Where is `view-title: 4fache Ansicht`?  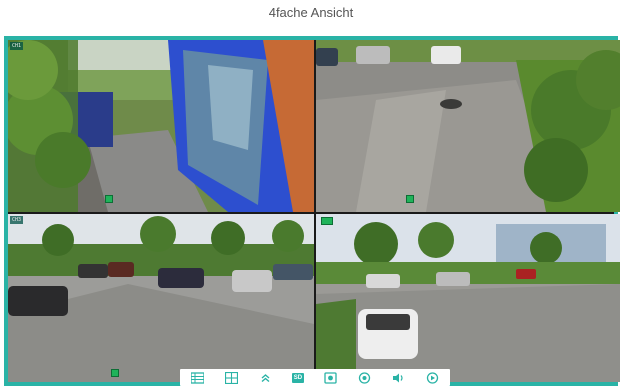
view-title: 4fache Ansicht is located at coordinates (311, 12).